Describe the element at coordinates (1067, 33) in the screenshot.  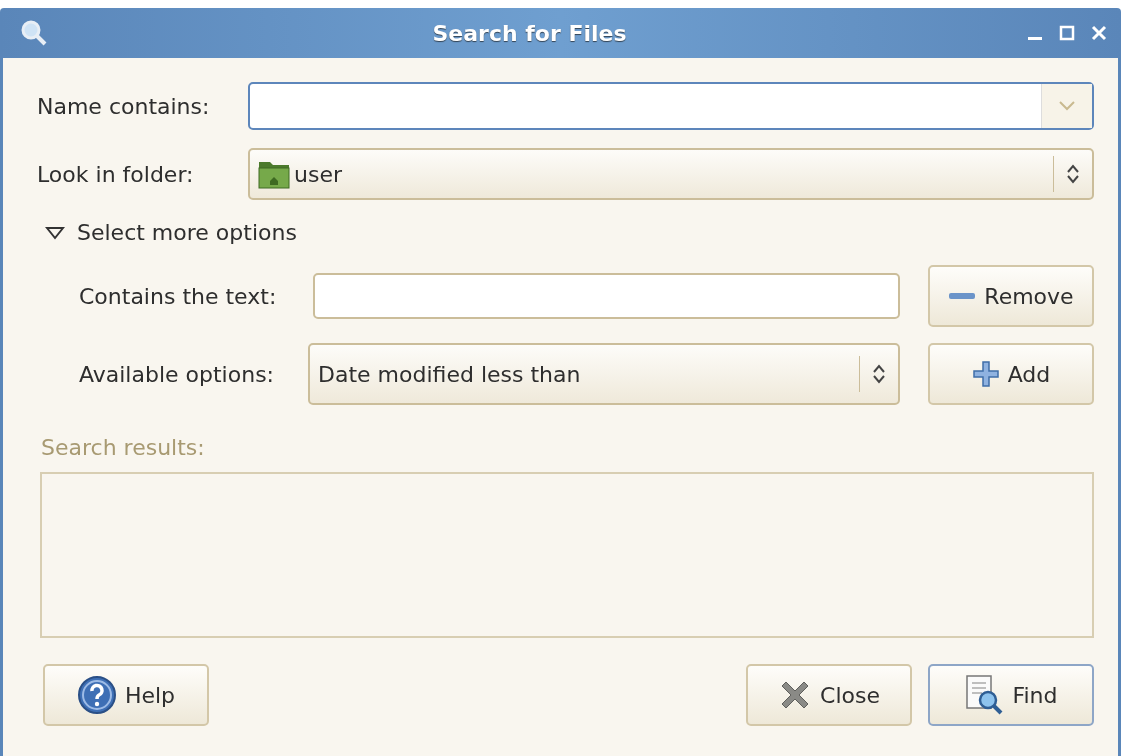
I see `maximize-button` at that location.